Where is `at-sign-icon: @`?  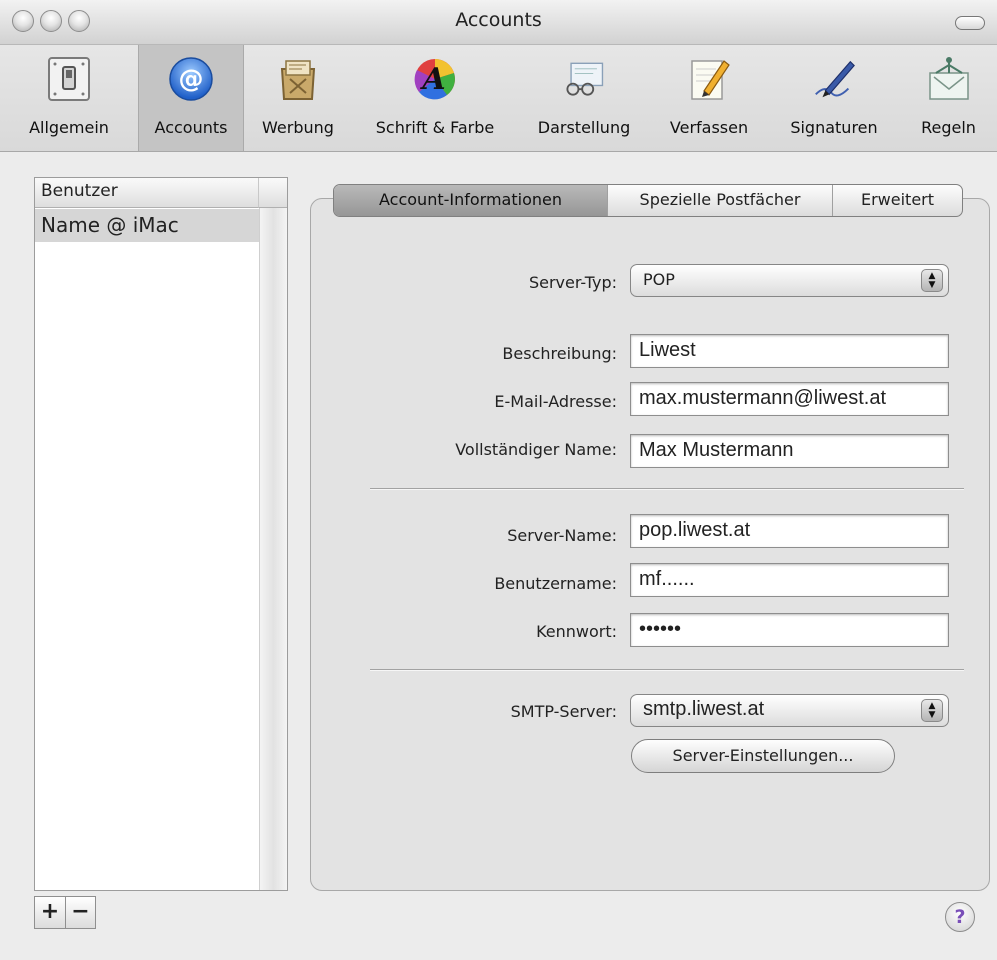 at-sign-icon: @ is located at coordinates (191, 79).